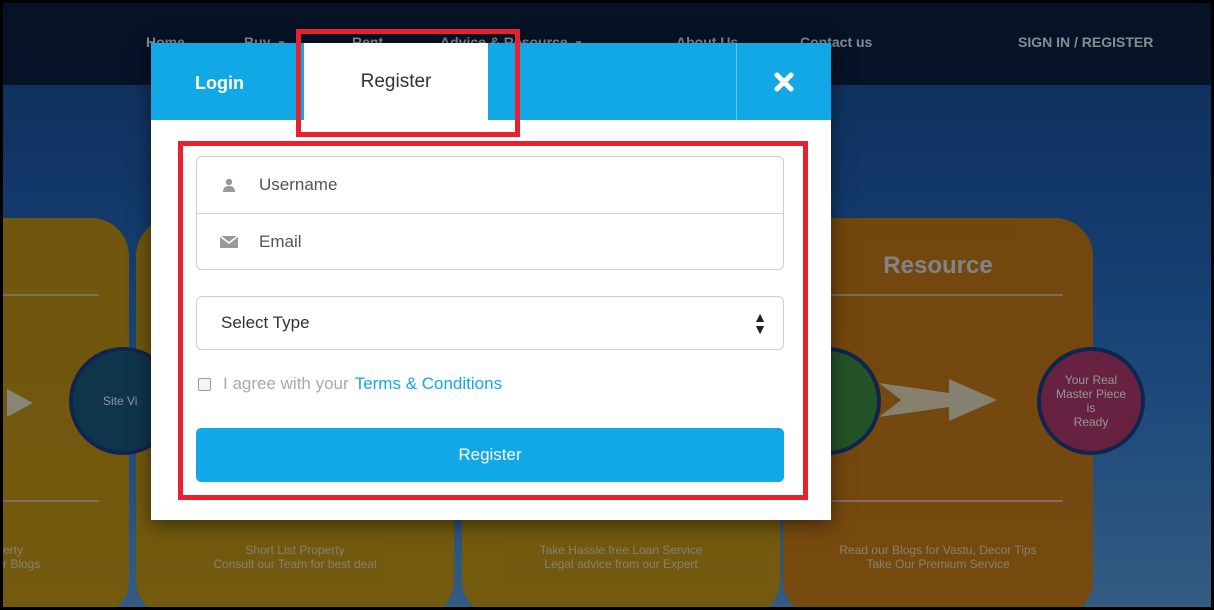 The image size is (1214, 610). Describe the element at coordinates (298, 184) in the screenshot. I see `username-placeholder: Username` at that location.